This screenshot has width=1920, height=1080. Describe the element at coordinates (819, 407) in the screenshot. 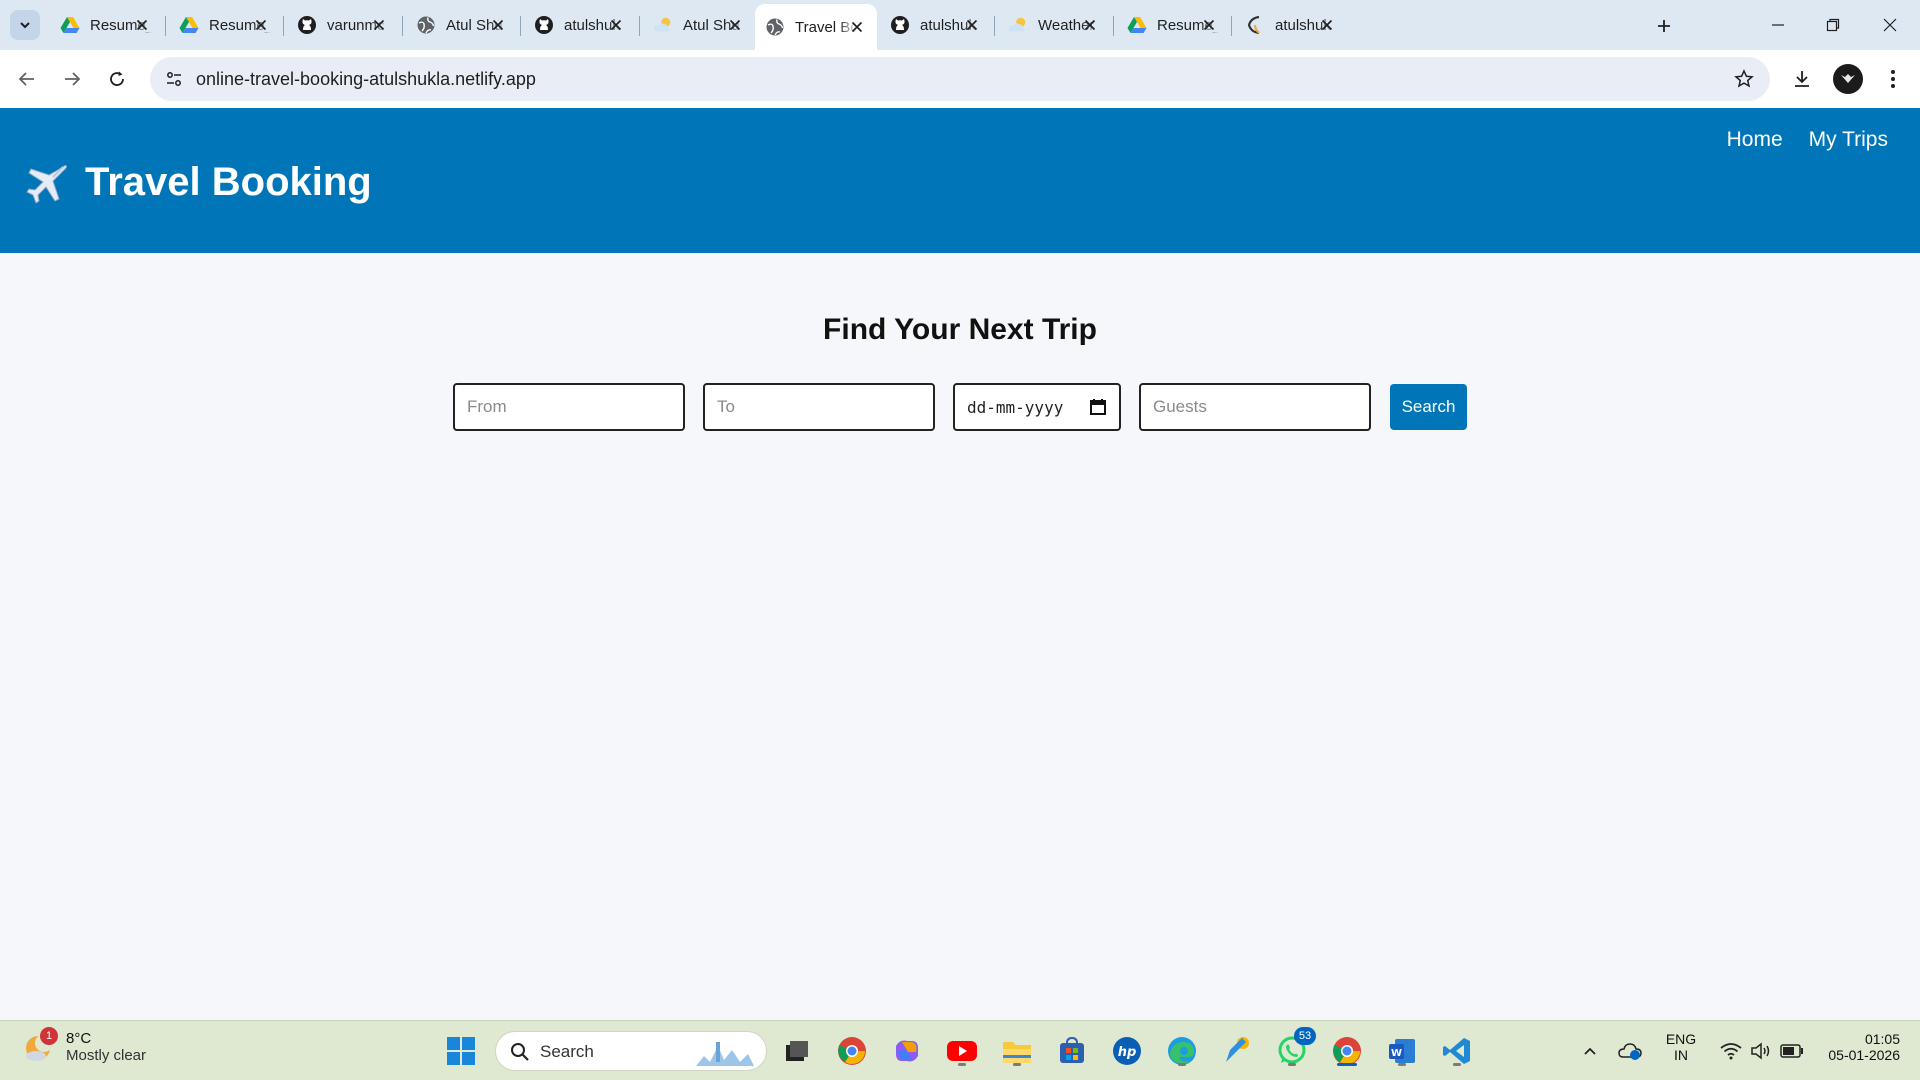

I see `to-input` at that location.